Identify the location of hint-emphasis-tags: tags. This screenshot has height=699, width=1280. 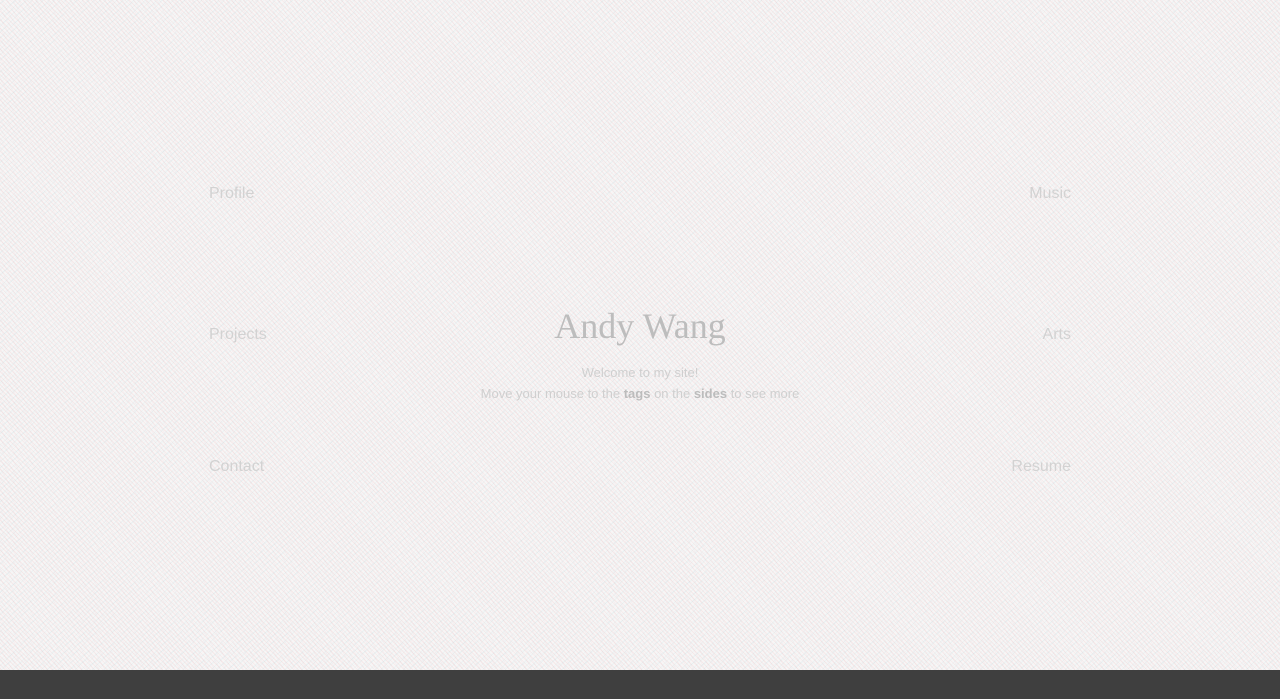
(637, 393).